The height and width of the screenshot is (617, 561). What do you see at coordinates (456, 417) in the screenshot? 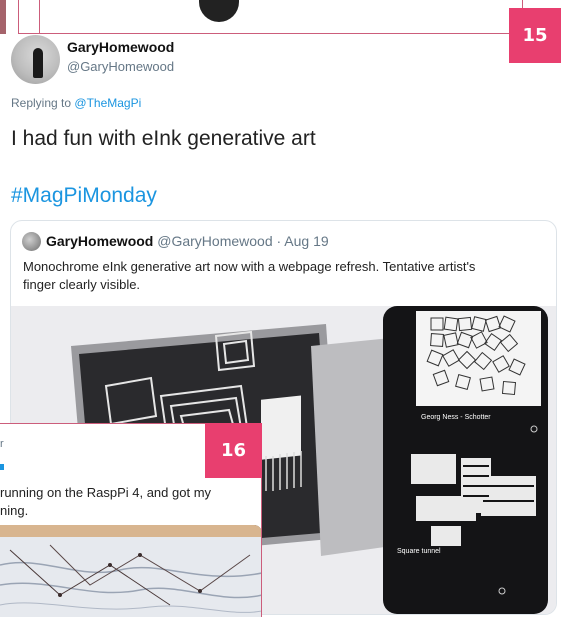
I see `phone-caption-top: Georg Ness - Schotter` at bounding box center [456, 417].